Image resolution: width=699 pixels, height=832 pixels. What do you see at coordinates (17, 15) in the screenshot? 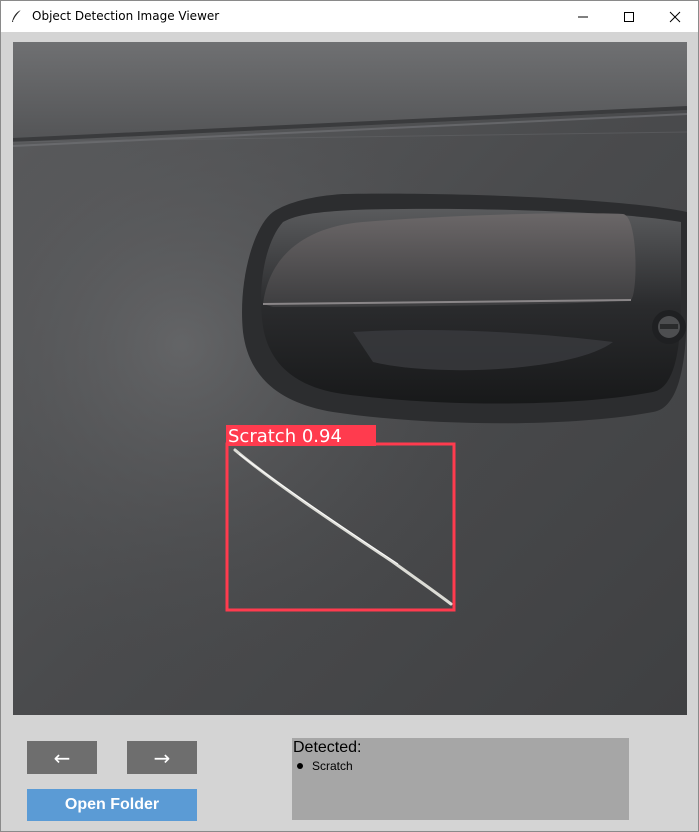
I see `feather-icon` at bounding box center [17, 15].